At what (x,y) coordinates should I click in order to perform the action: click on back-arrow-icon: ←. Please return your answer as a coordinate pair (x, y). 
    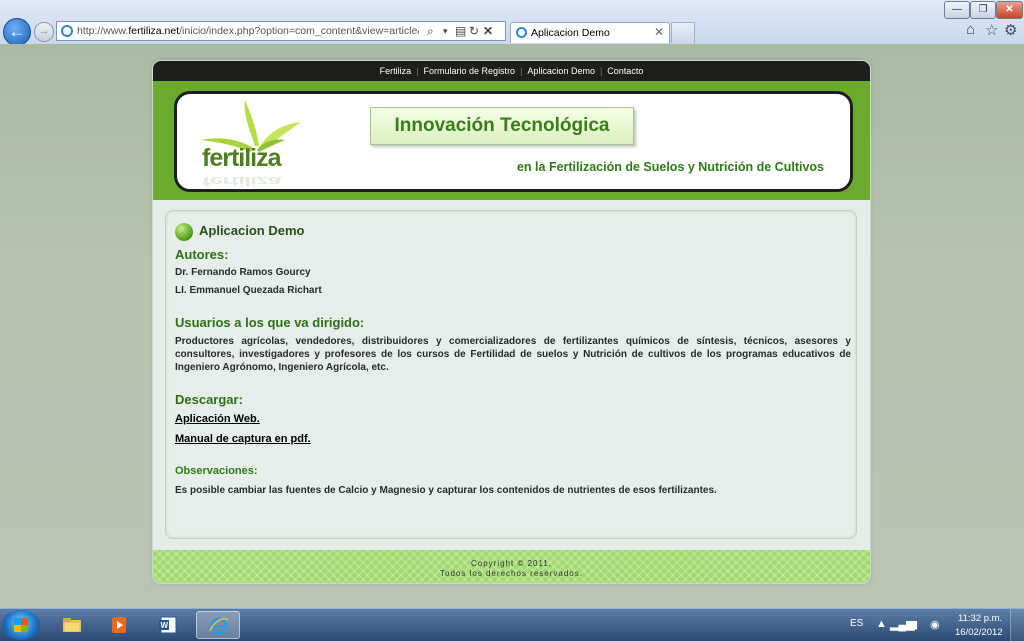
    Looking at the image, I should click on (17, 32).